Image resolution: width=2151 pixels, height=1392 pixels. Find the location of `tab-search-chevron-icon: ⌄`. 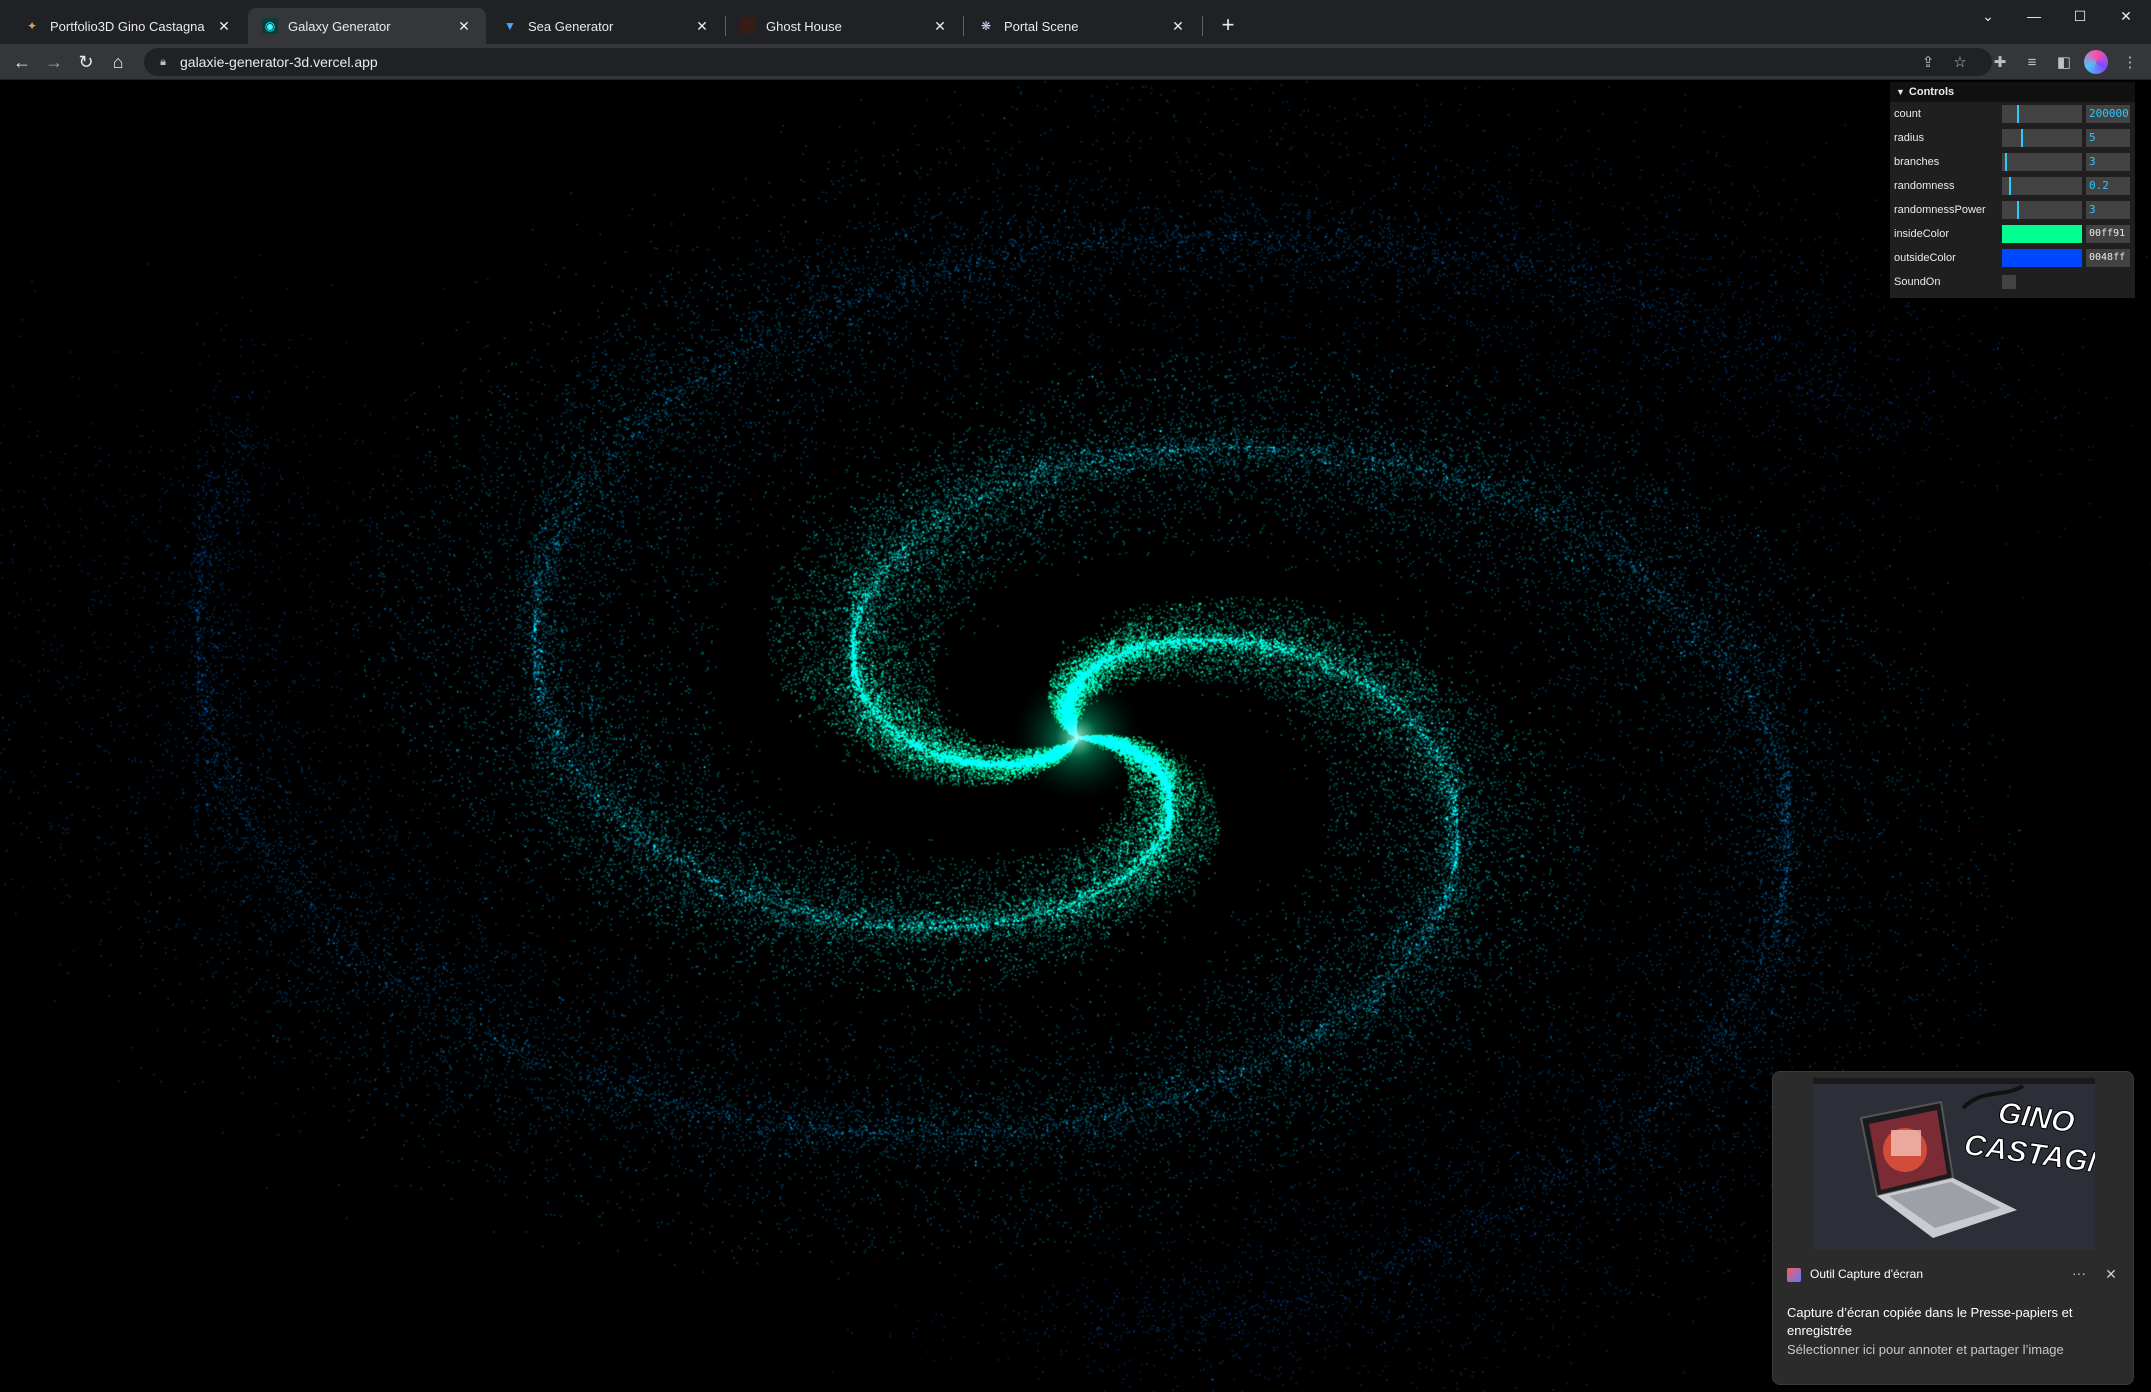

tab-search-chevron-icon: ⌄ is located at coordinates (1988, 16).